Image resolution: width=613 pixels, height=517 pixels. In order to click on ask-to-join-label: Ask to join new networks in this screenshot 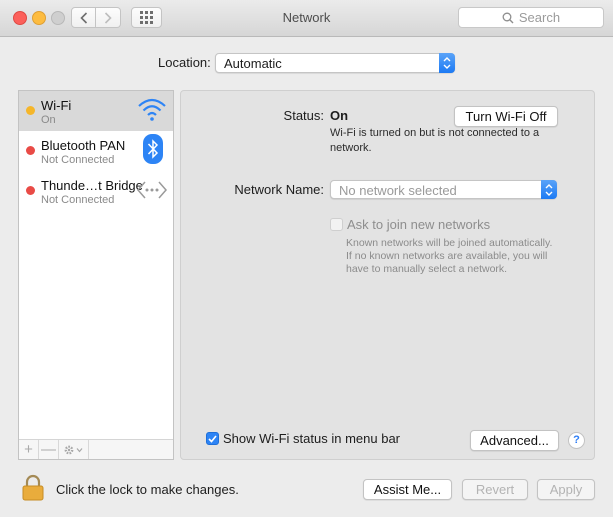, I will do `click(419, 224)`.